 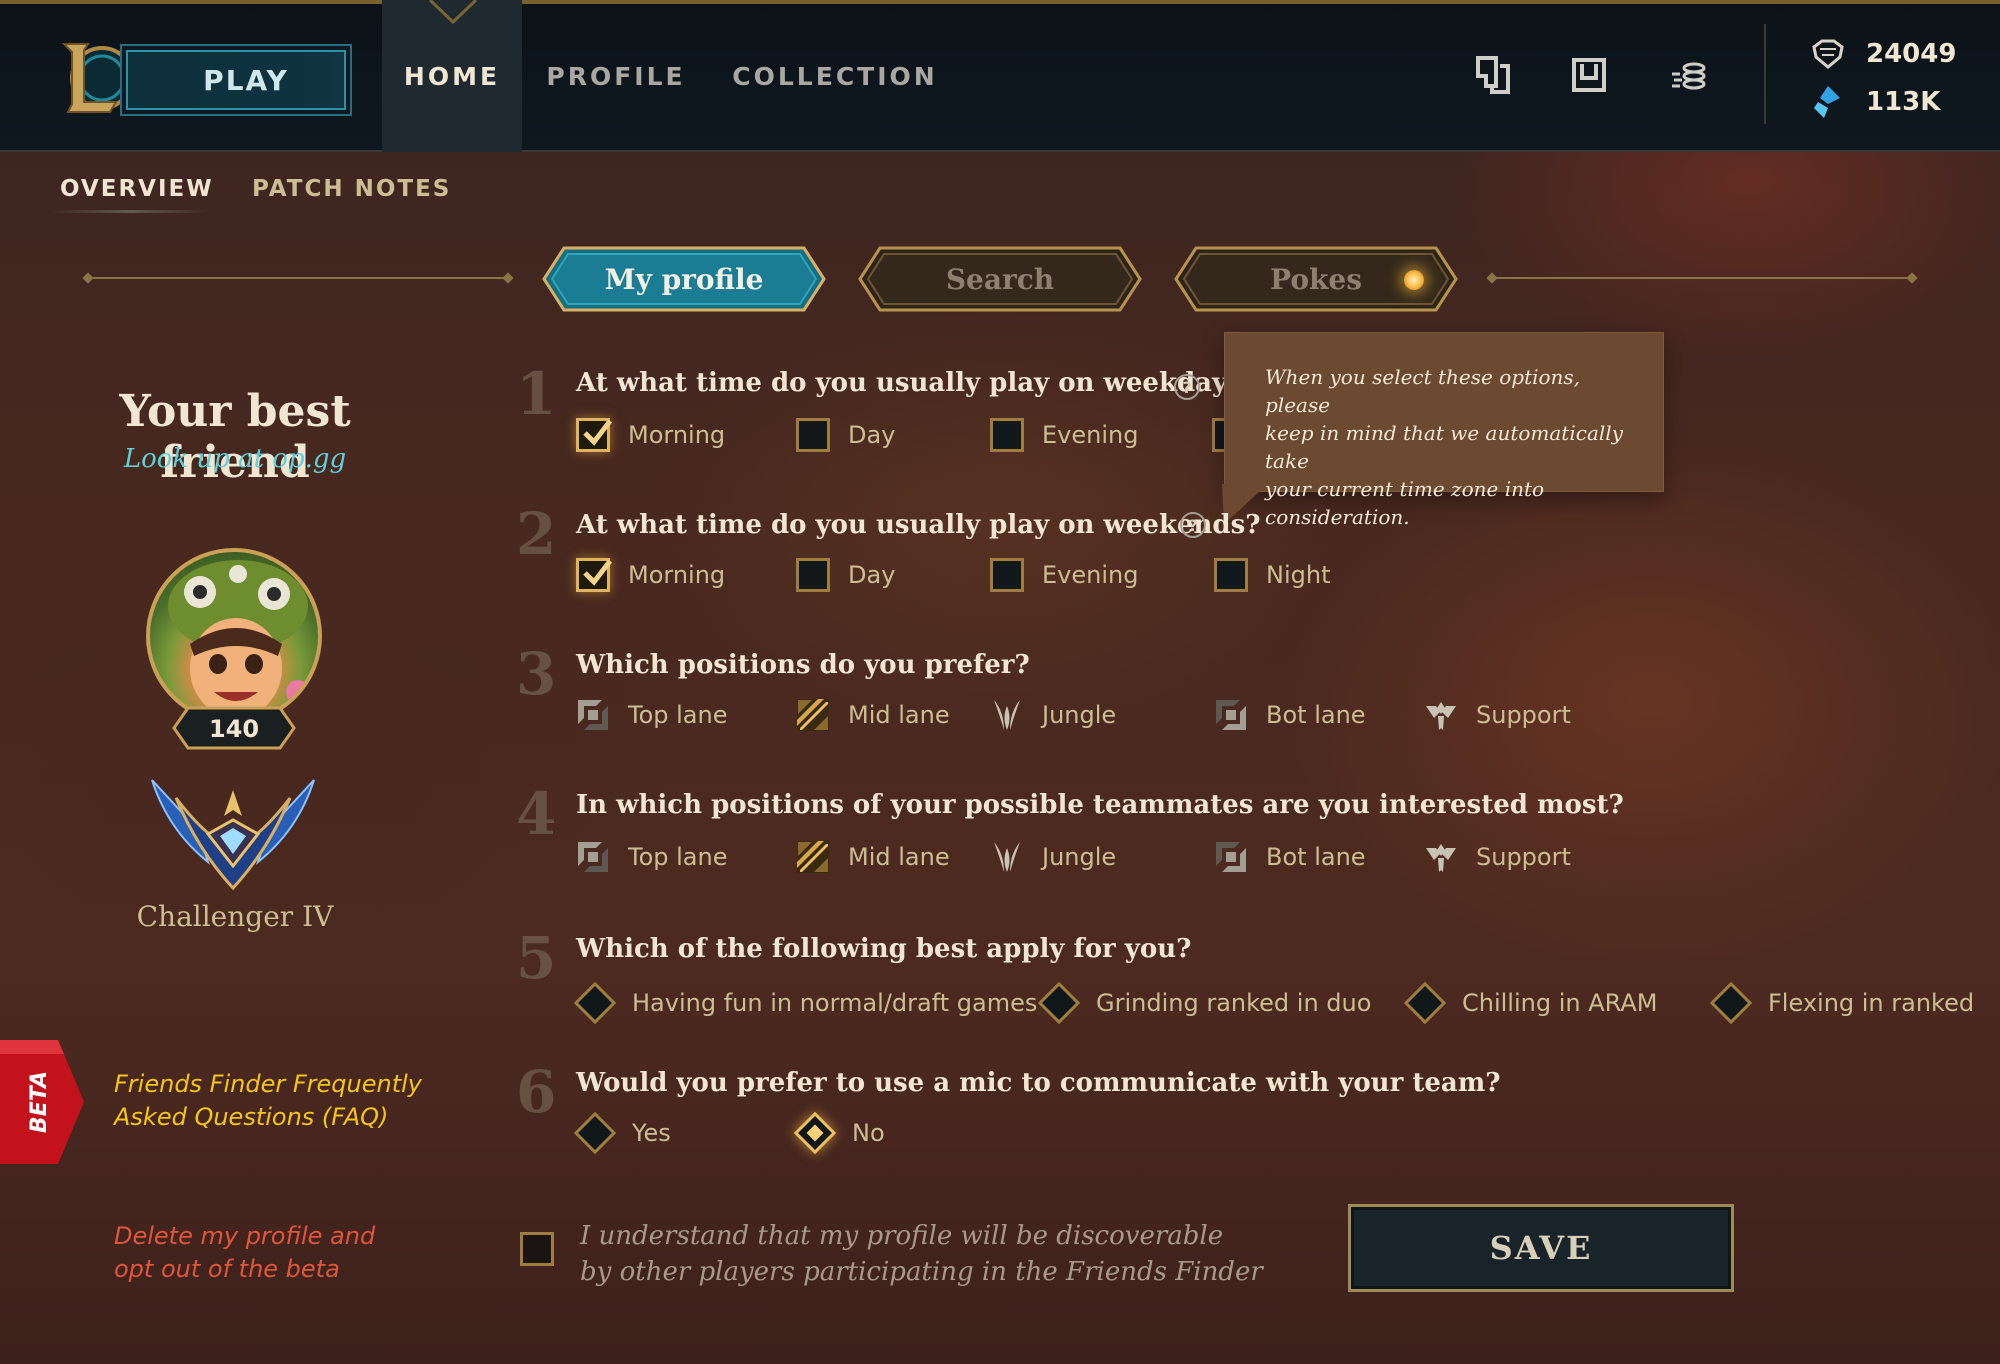 I want to click on faq-link-line-1: Friends Finder Frequently, so click(x=268, y=1084).